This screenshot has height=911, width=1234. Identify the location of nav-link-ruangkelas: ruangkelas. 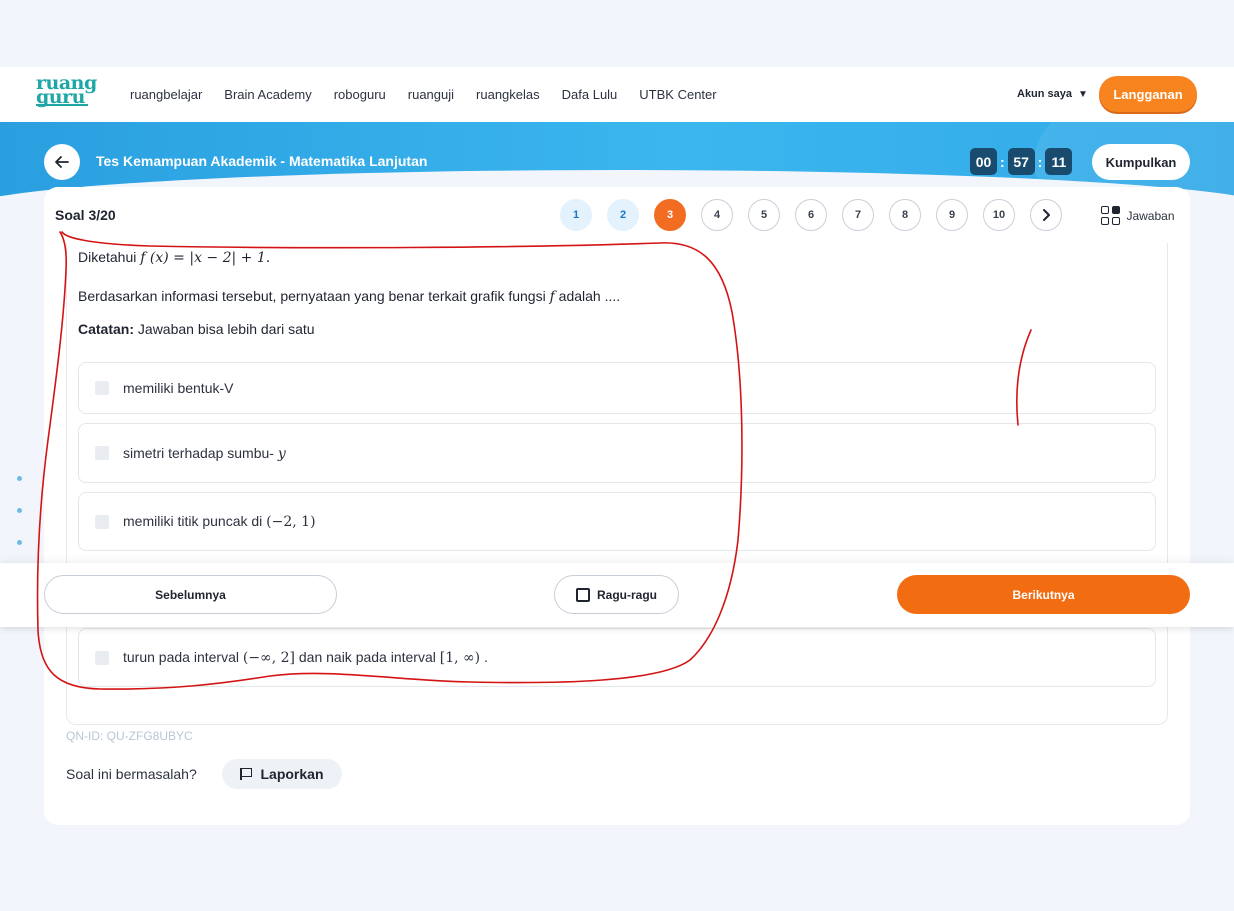
(508, 94).